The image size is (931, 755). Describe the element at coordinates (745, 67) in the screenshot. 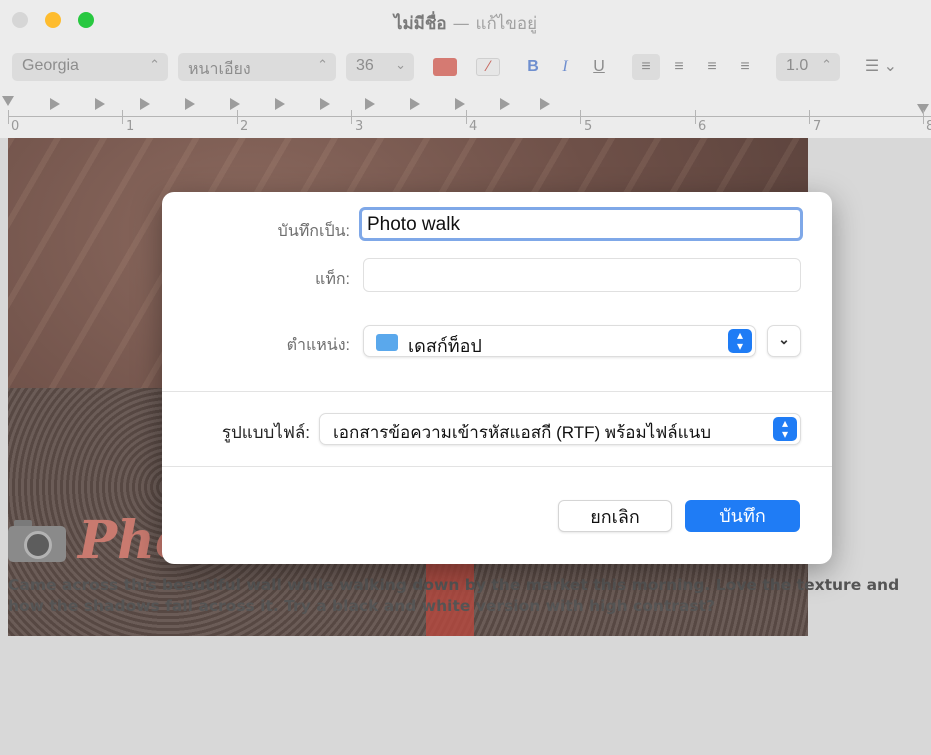

I see `justify-icon: ≡` at that location.